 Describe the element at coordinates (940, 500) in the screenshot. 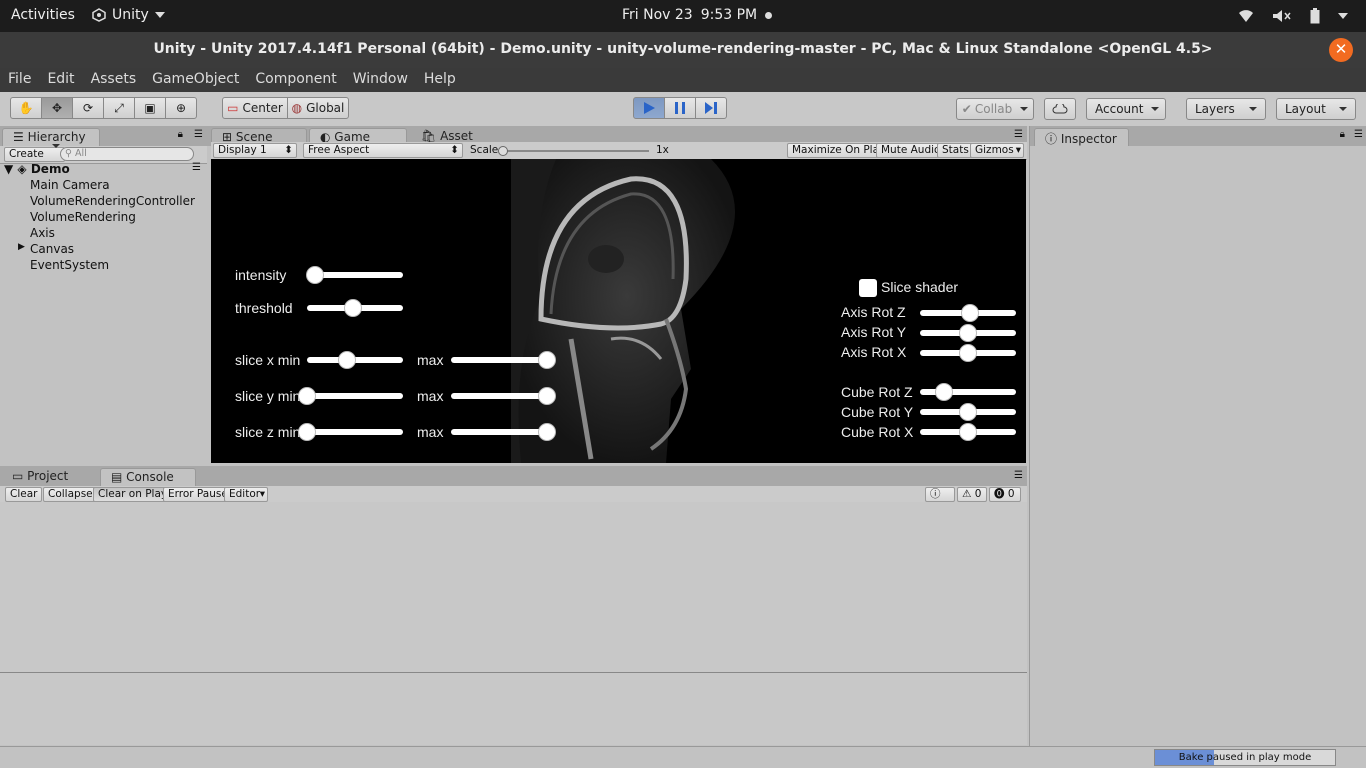

I see `console-info-filter: ⓘ 0` at that location.